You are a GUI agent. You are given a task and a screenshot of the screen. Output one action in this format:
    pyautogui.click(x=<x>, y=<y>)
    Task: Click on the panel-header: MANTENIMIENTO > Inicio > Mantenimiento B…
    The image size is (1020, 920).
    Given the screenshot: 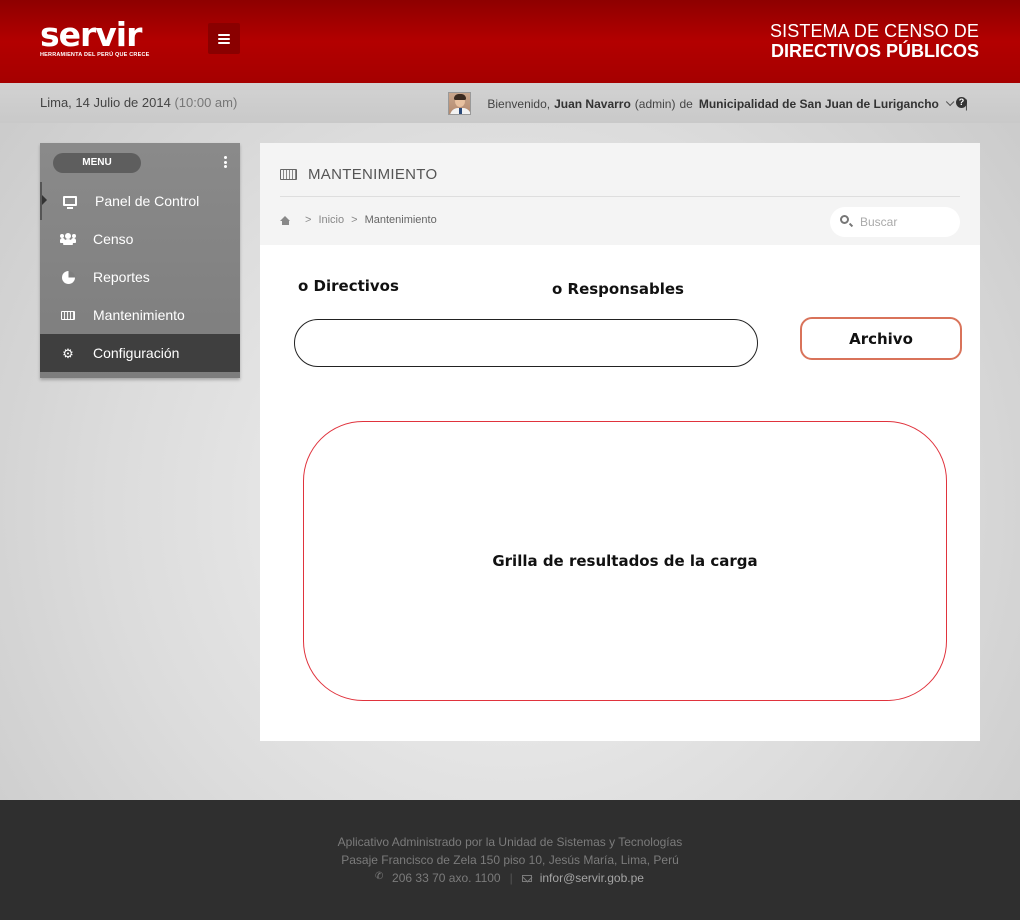 What is the action you would take?
    pyautogui.click(x=620, y=194)
    